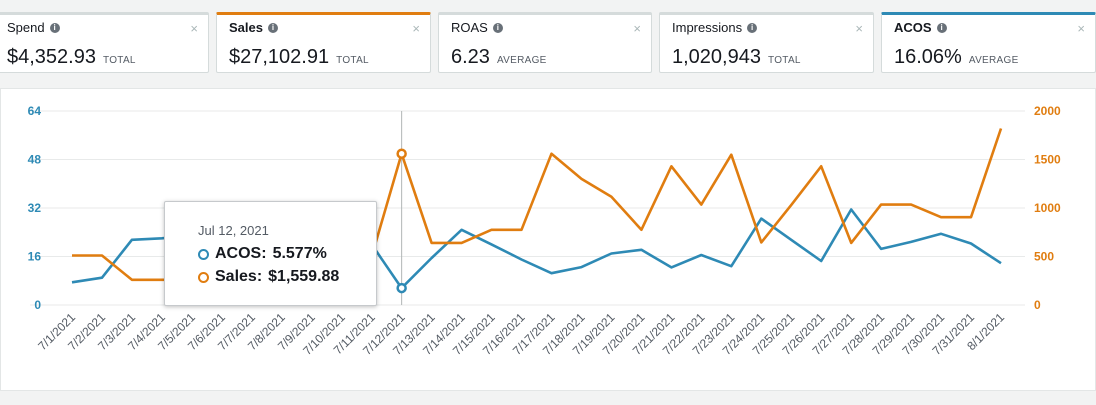 This screenshot has width=1096, height=405. What do you see at coordinates (1047, 160) in the screenshot?
I see `y-right-tick-label: 1500` at bounding box center [1047, 160].